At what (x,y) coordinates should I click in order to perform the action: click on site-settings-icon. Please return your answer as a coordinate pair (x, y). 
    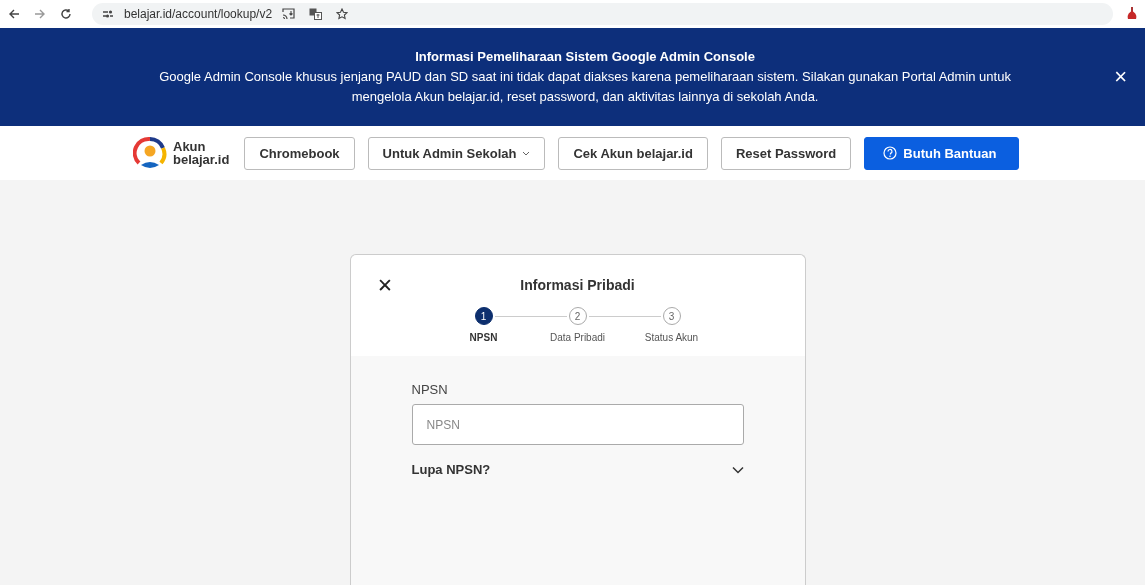
    Looking at the image, I should click on (108, 14).